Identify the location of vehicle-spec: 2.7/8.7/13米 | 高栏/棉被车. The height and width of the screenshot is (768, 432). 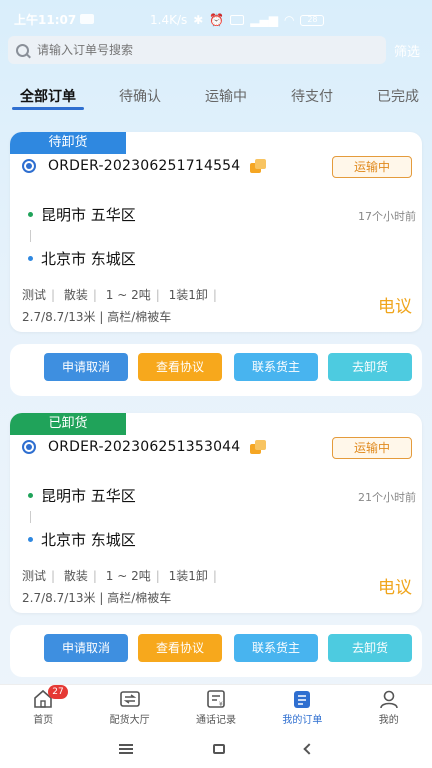
(97, 317).